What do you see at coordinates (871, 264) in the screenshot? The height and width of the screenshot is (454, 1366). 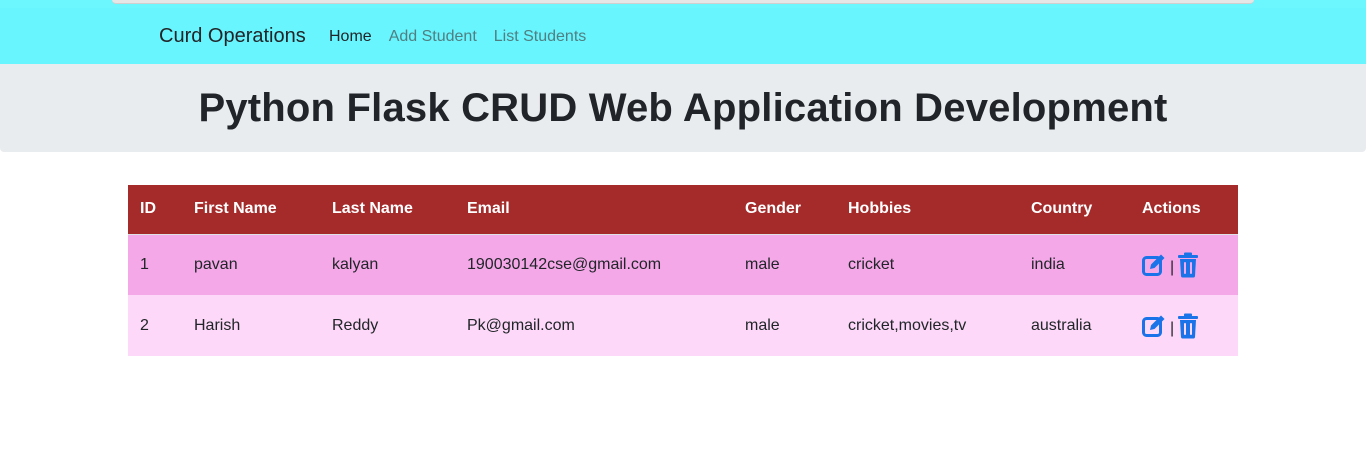 I see `cell-hobbies: cricket` at bounding box center [871, 264].